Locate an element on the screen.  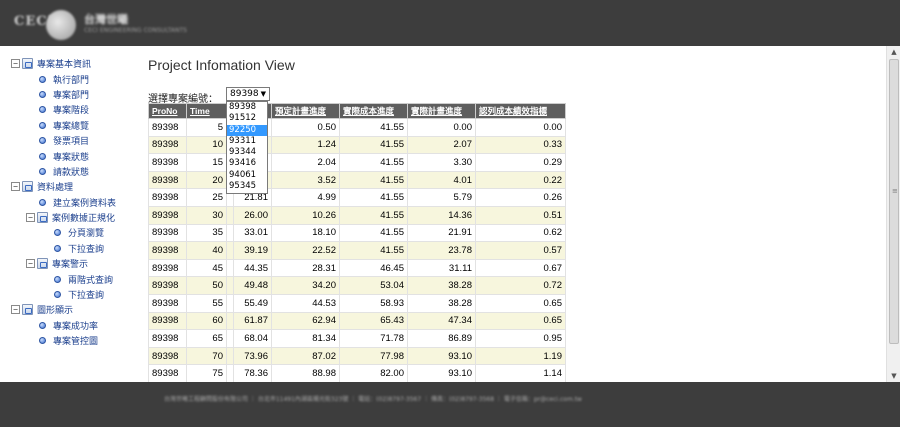
project-dropdown-list: 89398 91512 92250 93311 93344 93416 94061 95345 is located at coordinates (247, 147).